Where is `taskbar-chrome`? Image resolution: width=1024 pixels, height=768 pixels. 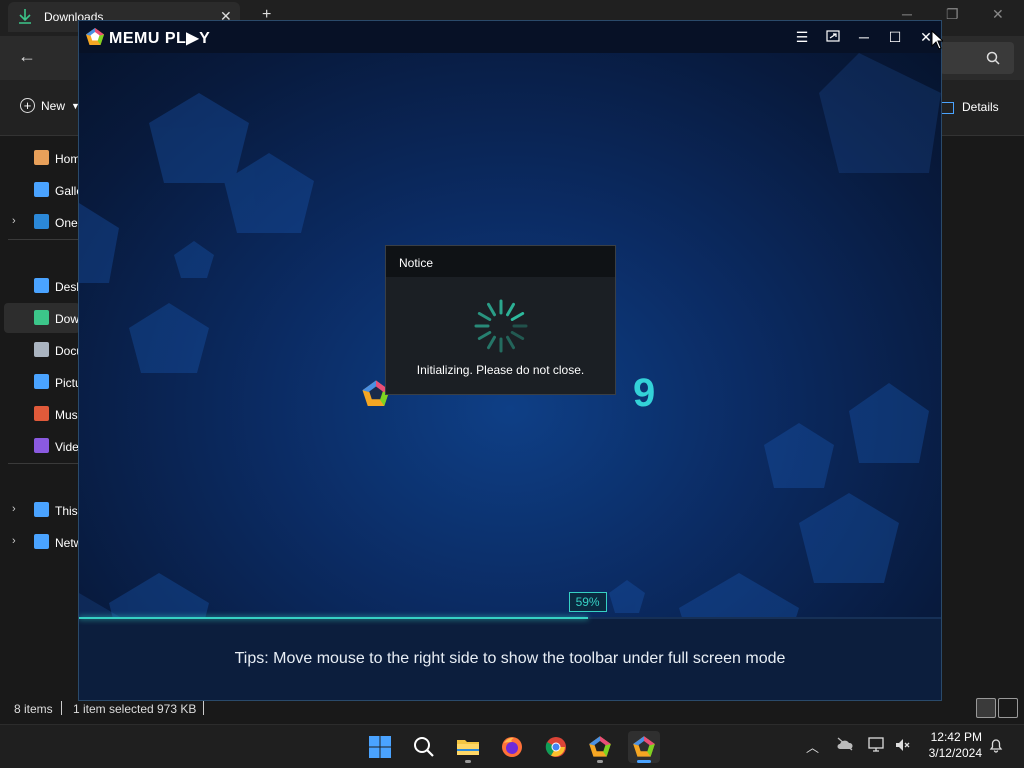 taskbar-chrome is located at coordinates (556, 747).